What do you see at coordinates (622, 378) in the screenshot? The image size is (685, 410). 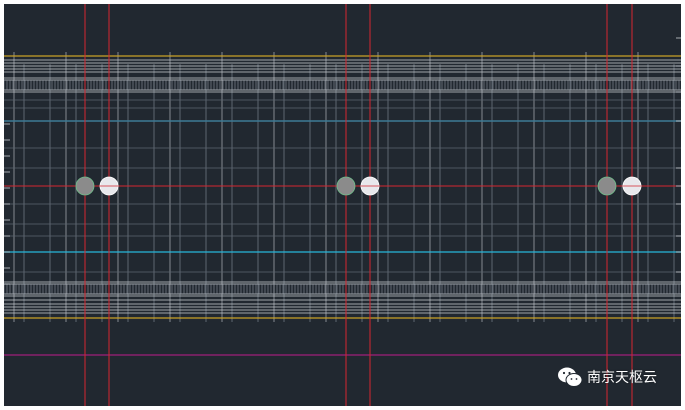 I see `watermark-text: 南京天枢云` at bounding box center [622, 378].